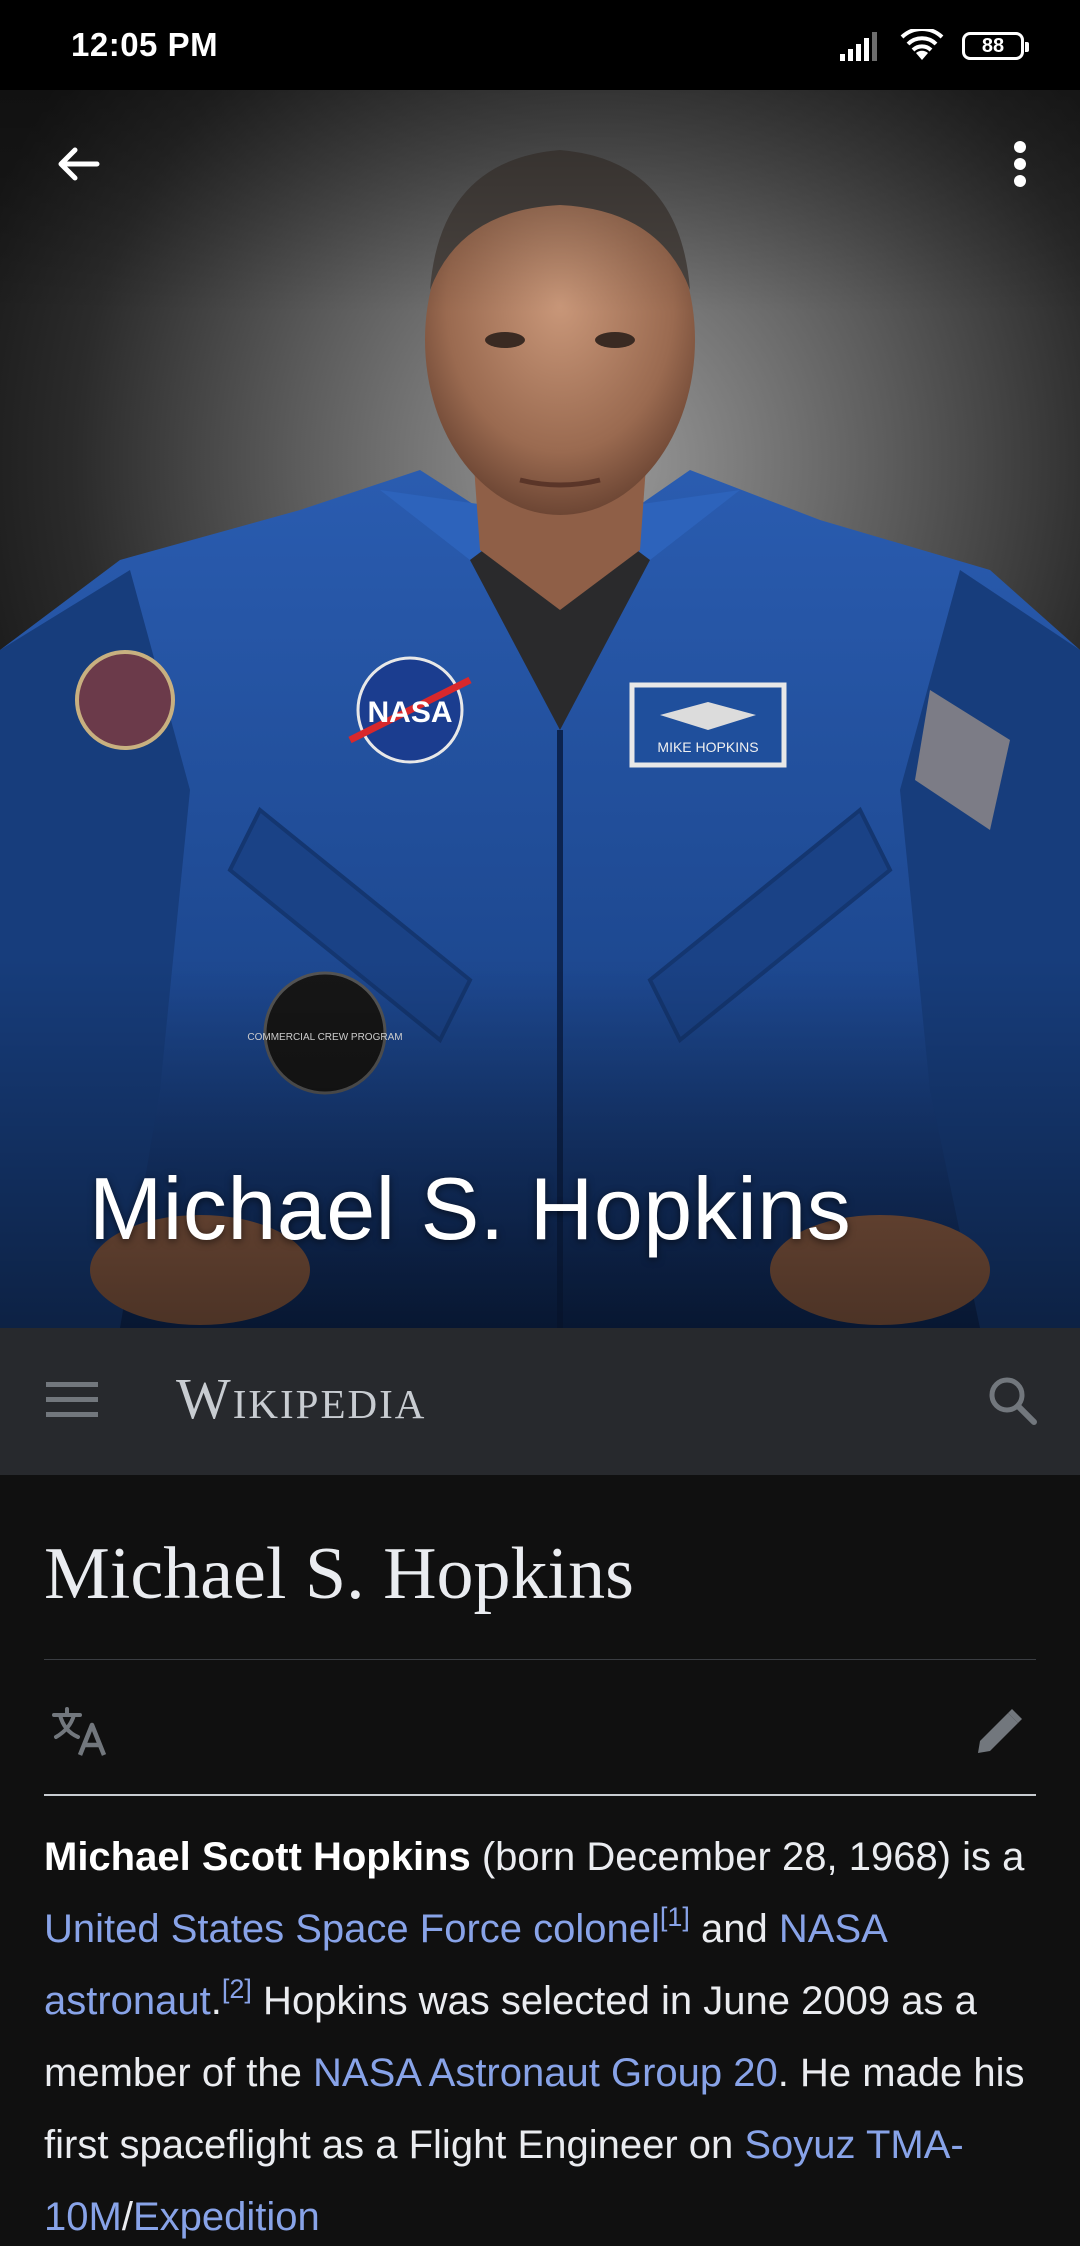  What do you see at coordinates (339, 1574) in the screenshot?
I see `article-title: Michael S. Hopkins` at bounding box center [339, 1574].